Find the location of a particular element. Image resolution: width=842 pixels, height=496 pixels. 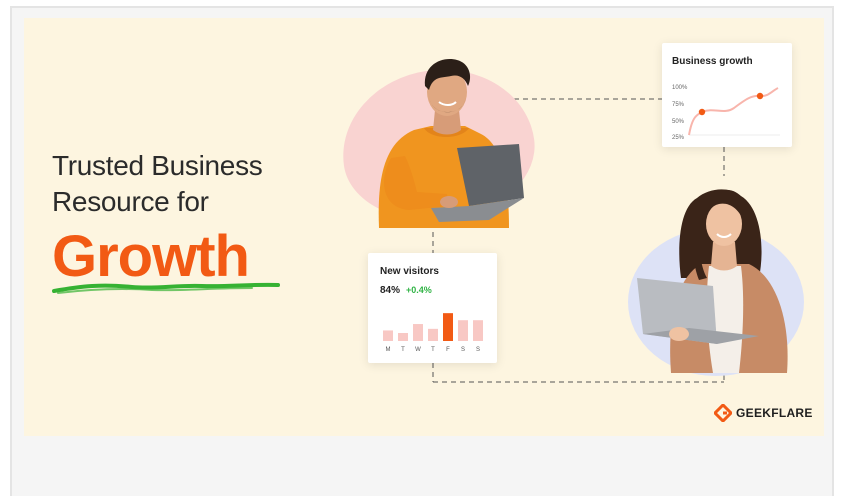

headline-line-2: Resource for is located at coordinates (130, 201).